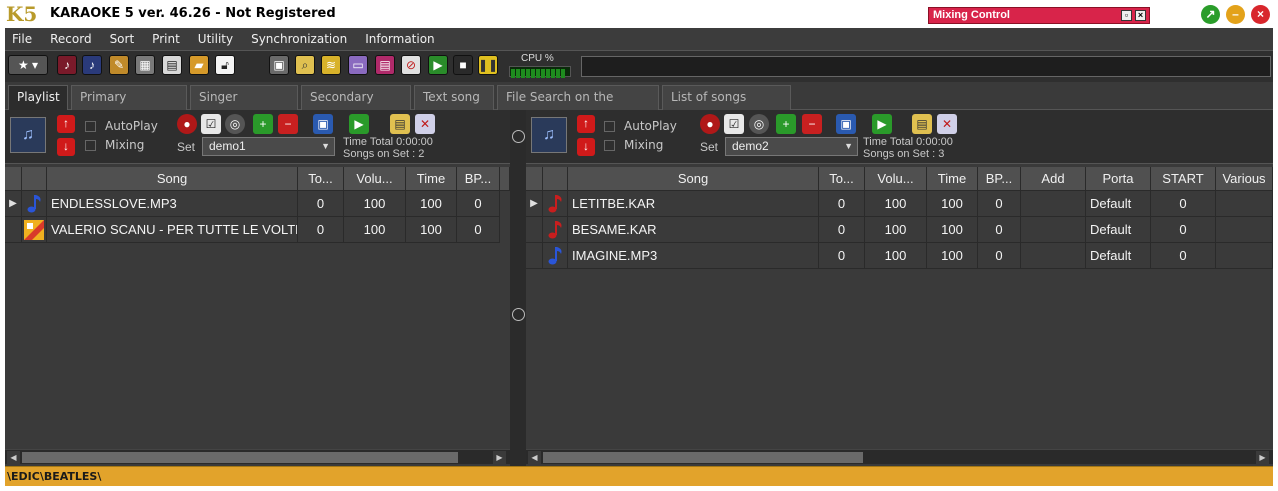  I want to click on stop-icon: ■, so click(463, 65).